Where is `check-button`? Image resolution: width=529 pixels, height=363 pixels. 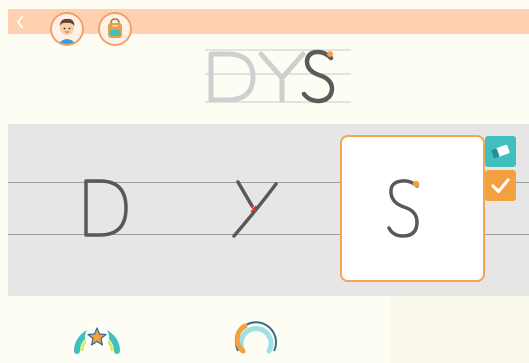
check-button is located at coordinates (500, 185).